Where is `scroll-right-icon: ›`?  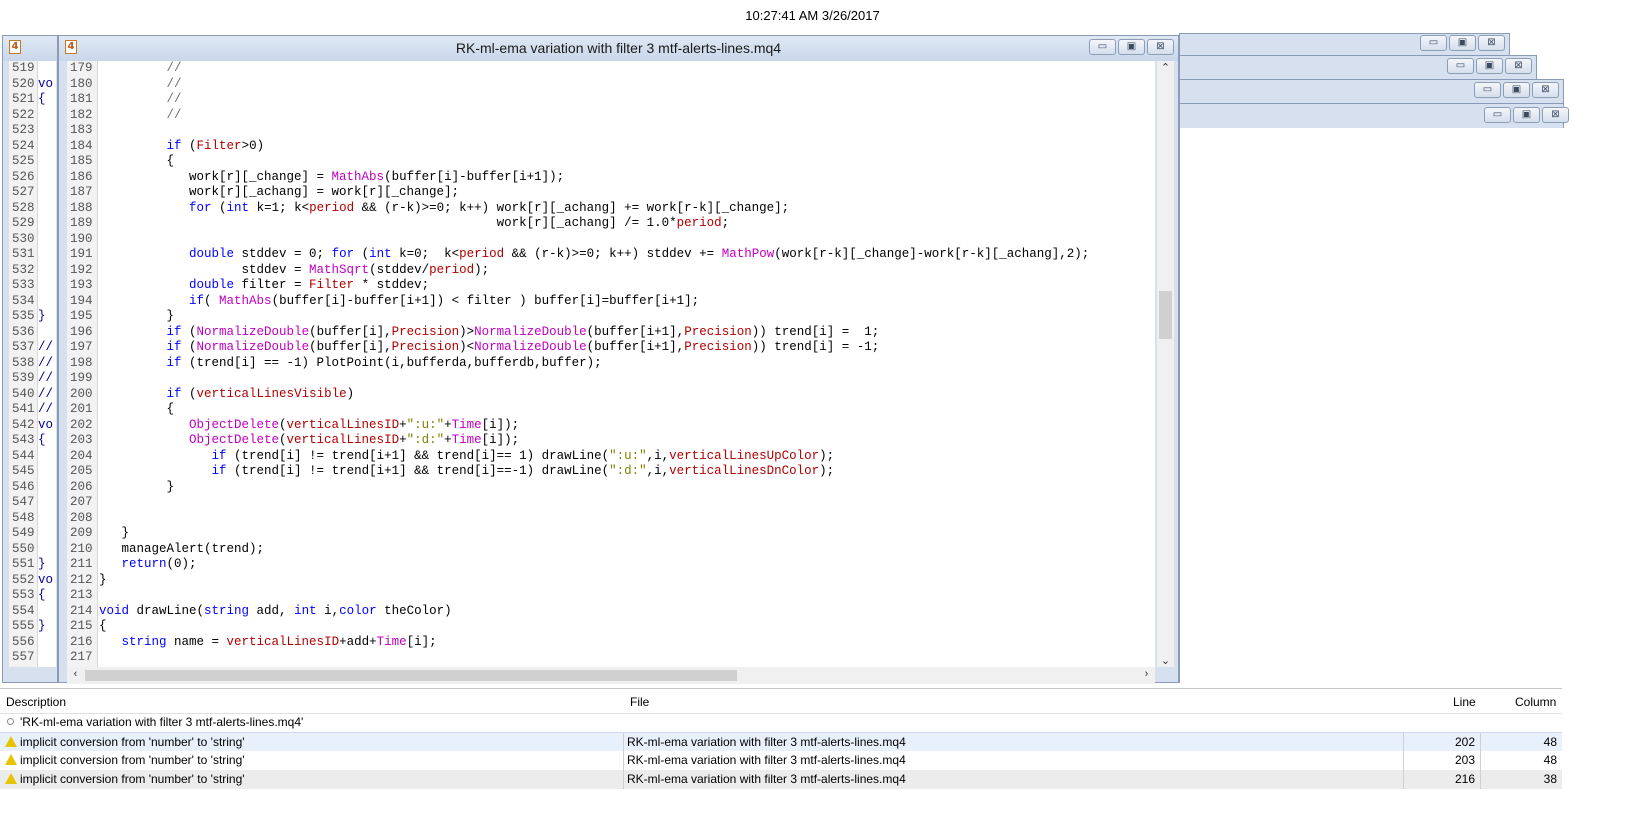
scroll-right-icon: › is located at coordinates (1146, 674).